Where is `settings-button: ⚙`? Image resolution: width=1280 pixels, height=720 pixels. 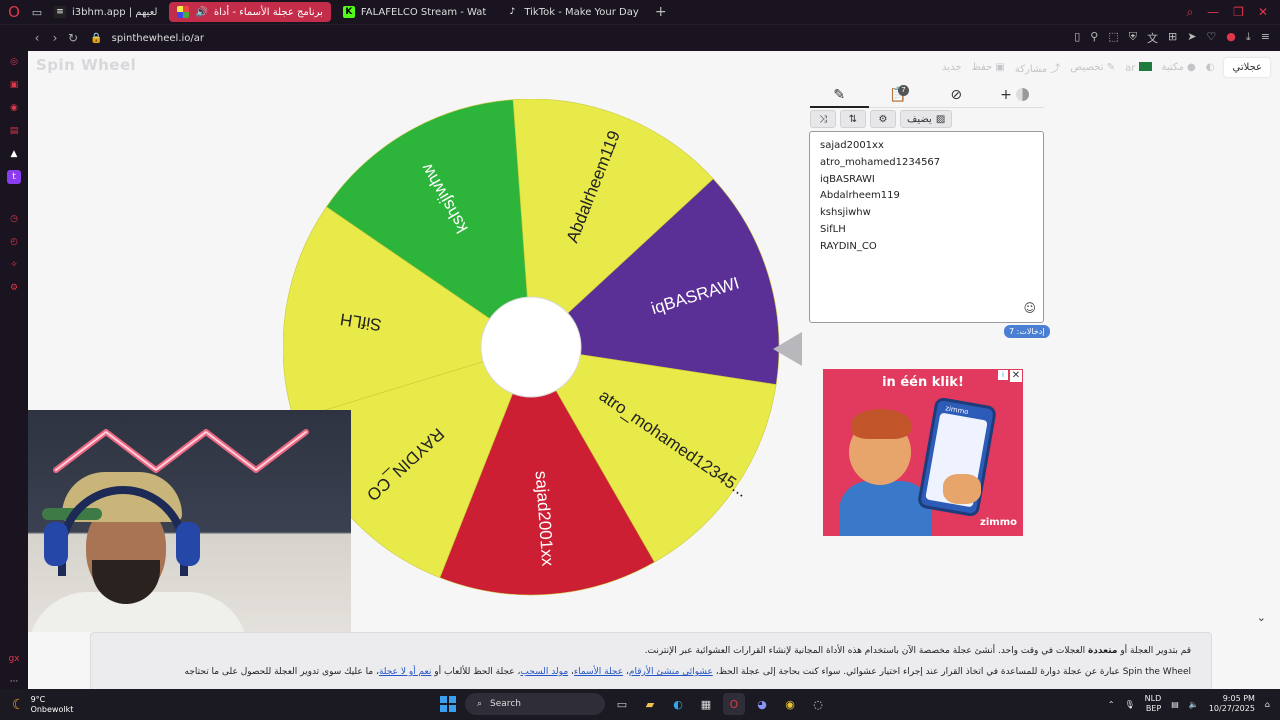
settings-button: ⚙ is located at coordinates (883, 119).